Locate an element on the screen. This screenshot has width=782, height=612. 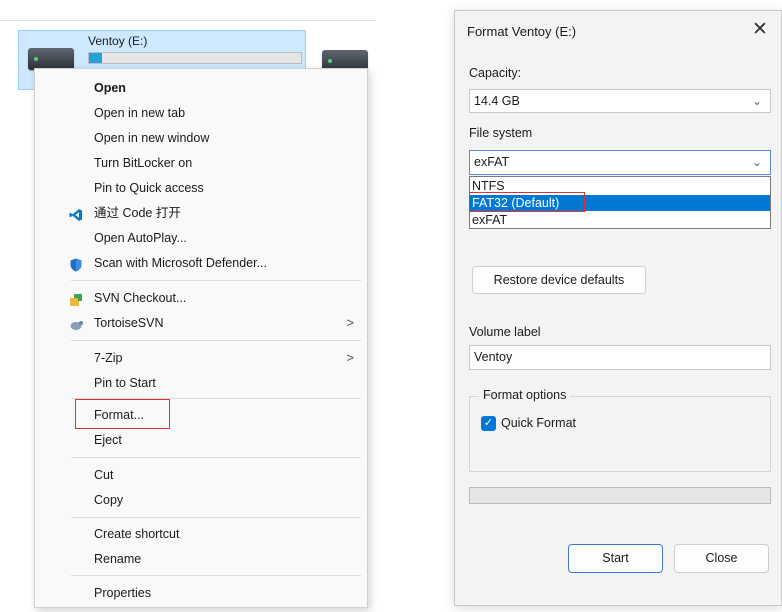
usb-drive-icon is located at coordinates (51, 59).